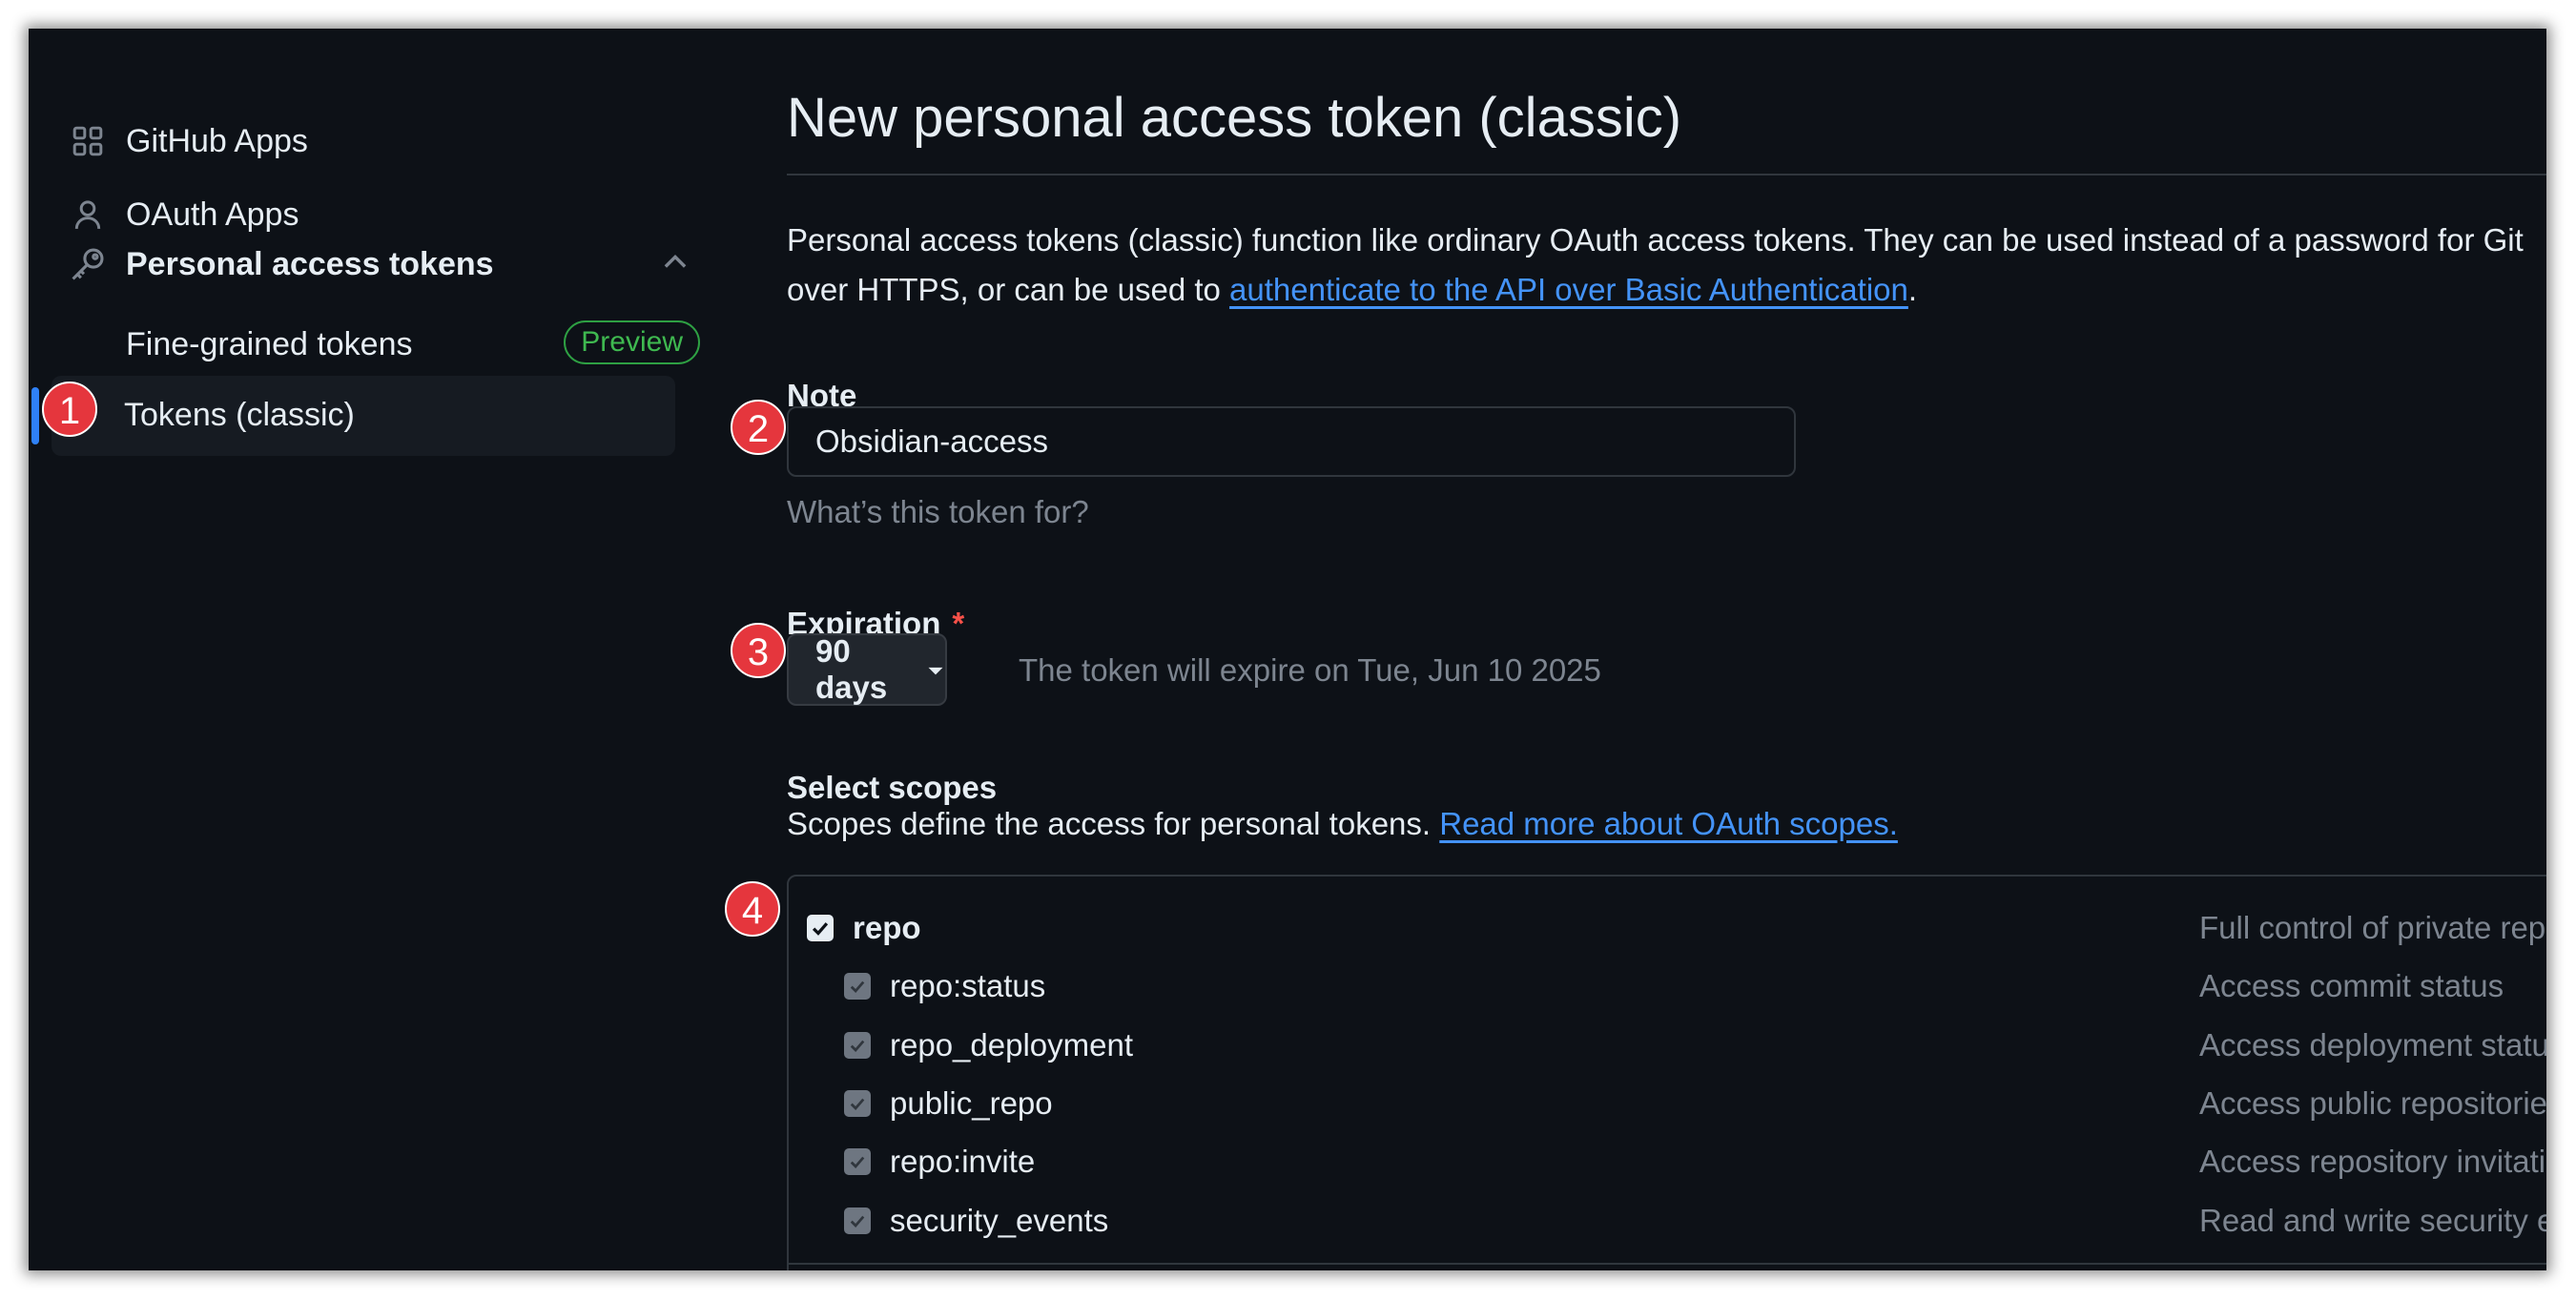 This screenshot has height=1300, width=2576. What do you see at coordinates (892, 788) in the screenshot?
I see `scopes-heading: Select scopes` at bounding box center [892, 788].